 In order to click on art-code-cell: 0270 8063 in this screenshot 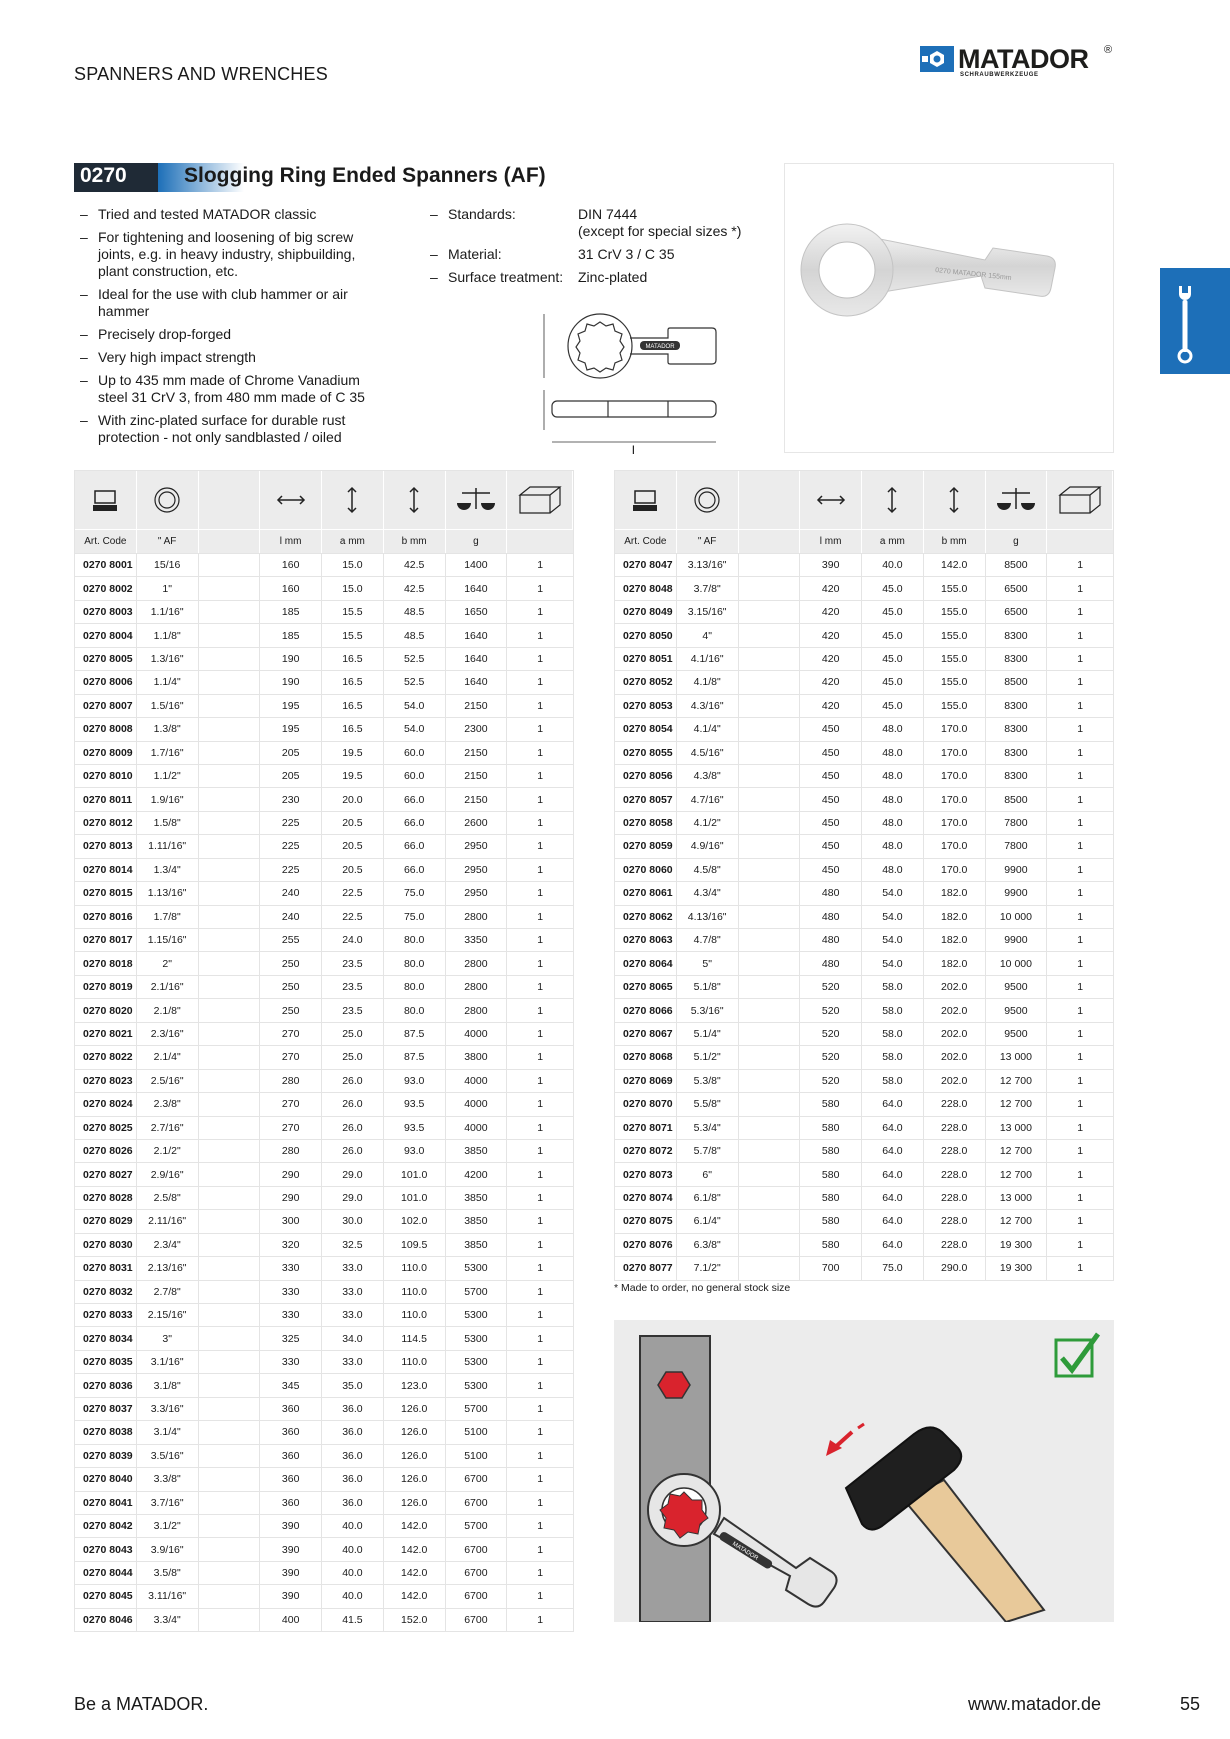, I will do `click(646, 940)`.